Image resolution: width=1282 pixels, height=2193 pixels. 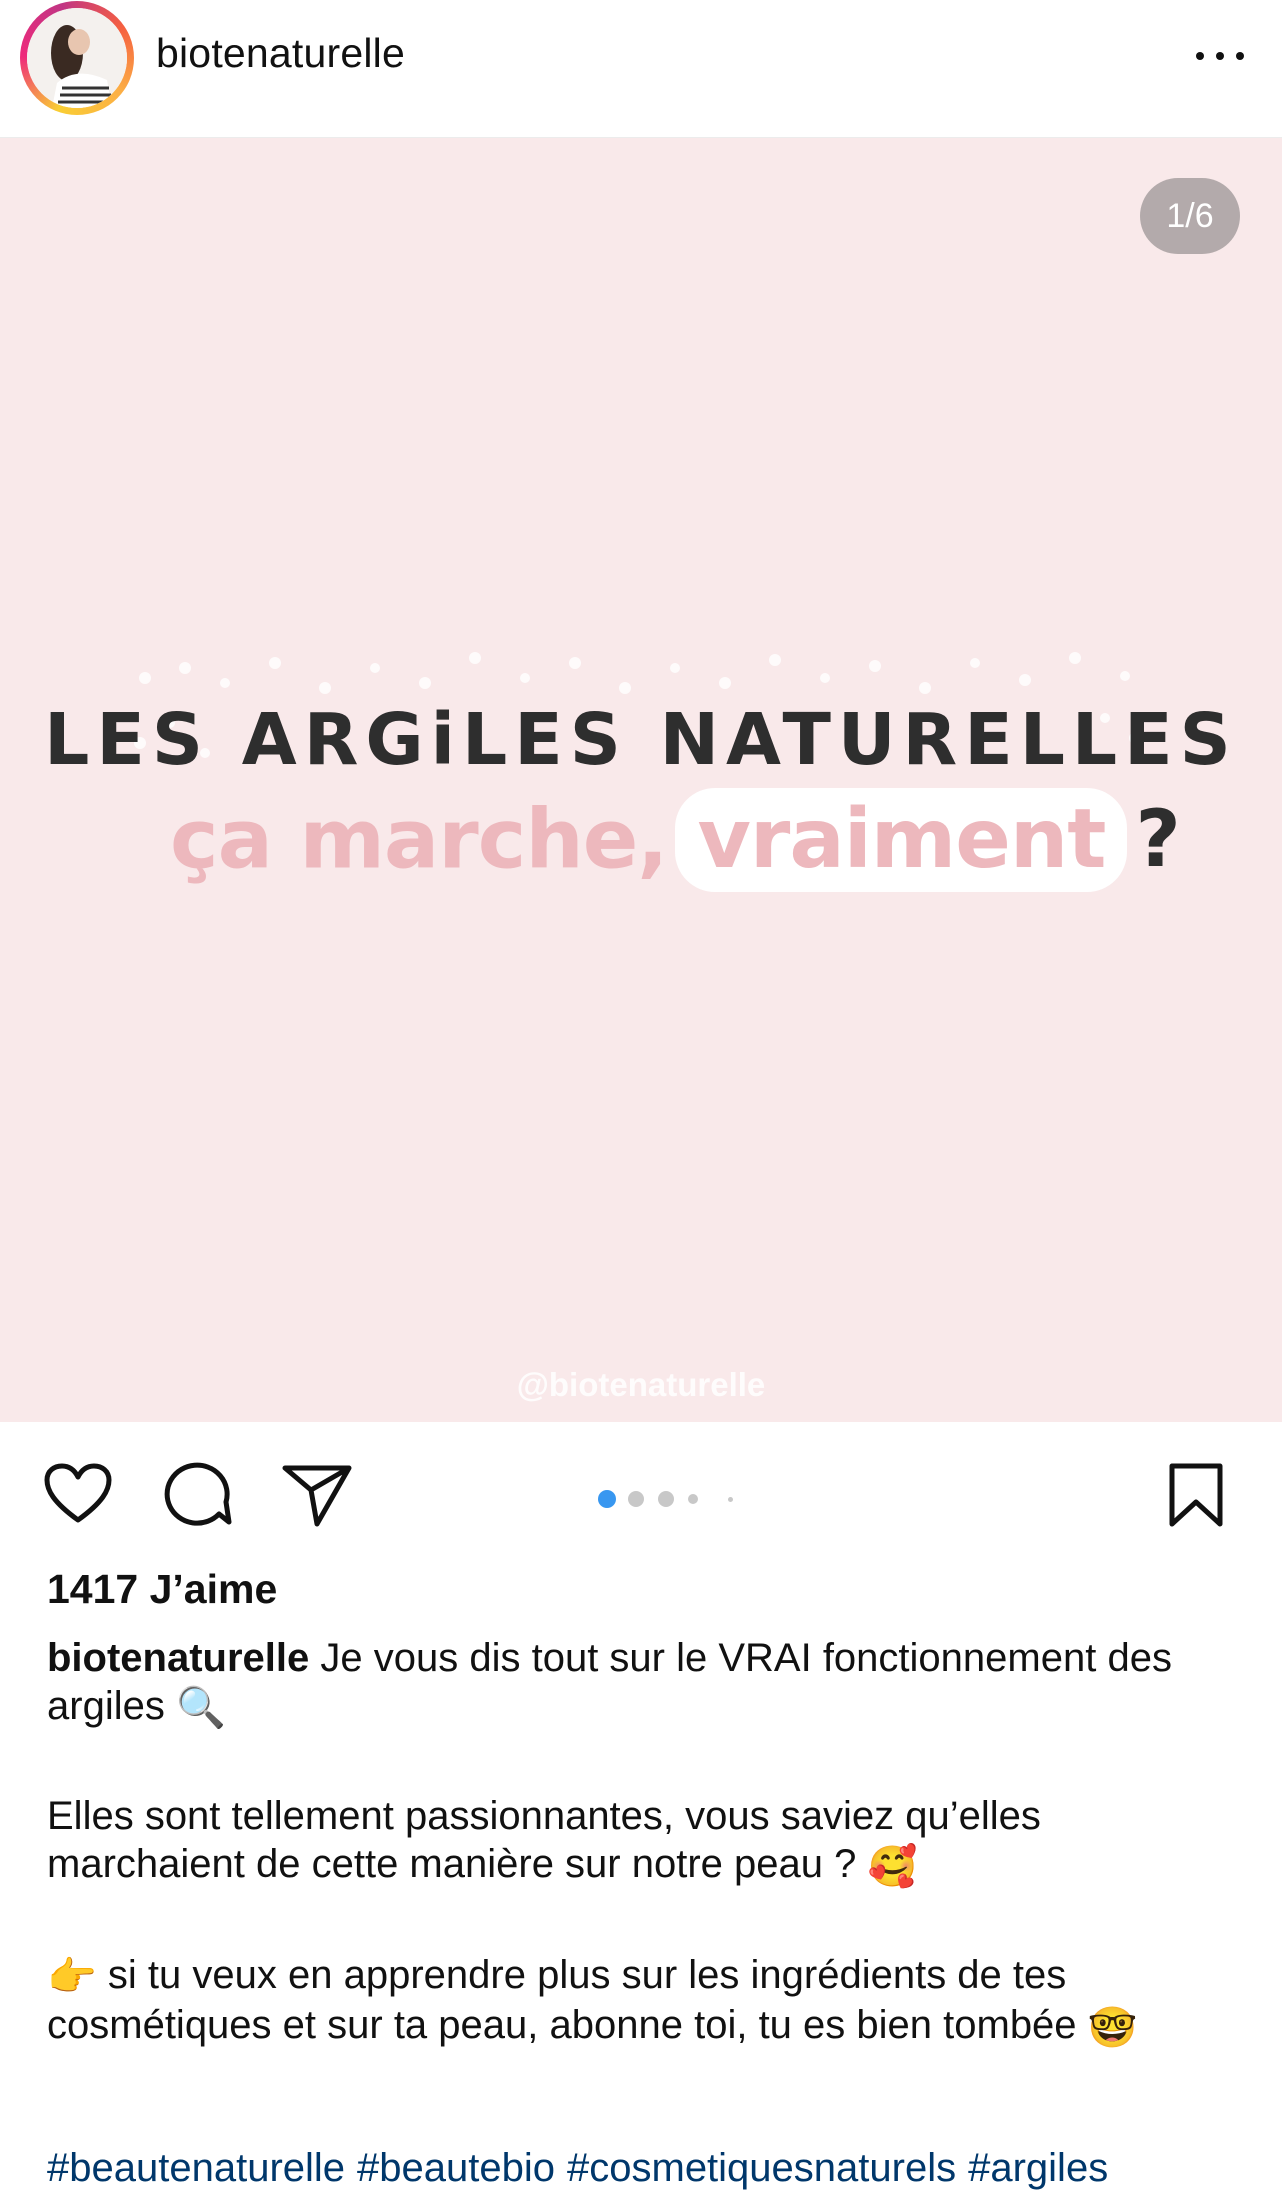 What do you see at coordinates (1158, 840) in the screenshot?
I see `subline-question-mark: ?` at bounding box center [1158, 840].